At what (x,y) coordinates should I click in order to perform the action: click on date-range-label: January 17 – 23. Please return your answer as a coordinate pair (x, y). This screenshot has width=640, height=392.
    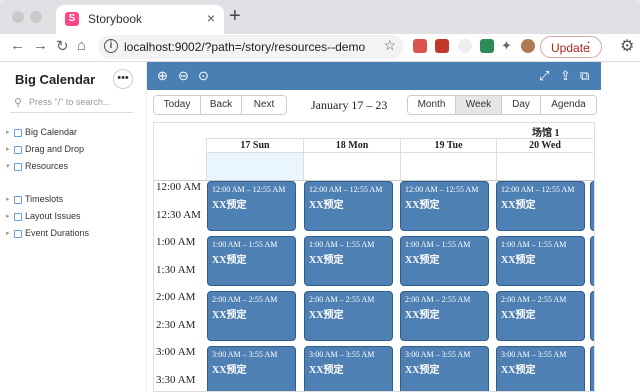
    Looking at the image, I should click on (349, 105).